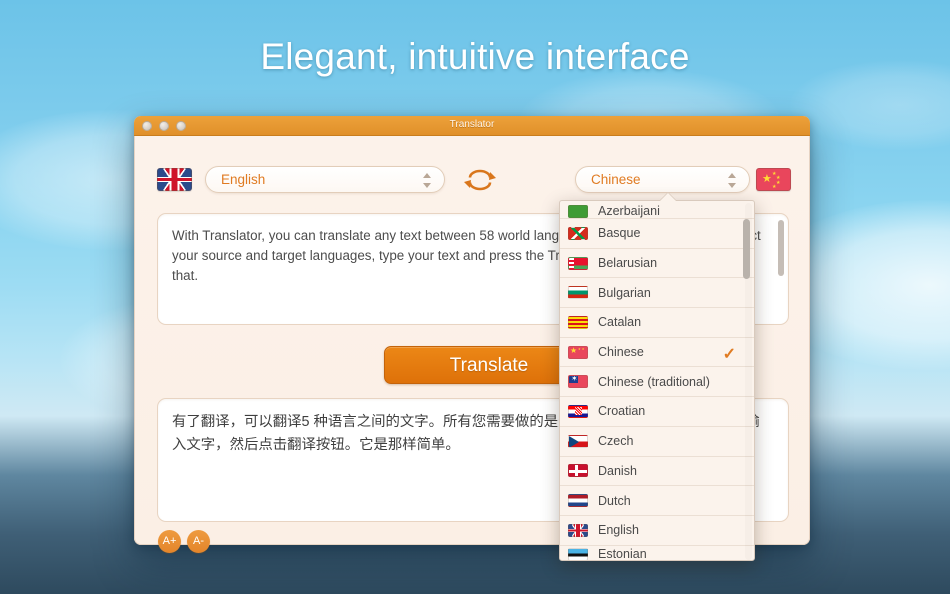 Image resolution: width=950 pixels, height=594 pixels. What do you see at coordinates (578, 233) in the screenshot?
I see `basque-flag-icon` at bounding box center [578, 233].